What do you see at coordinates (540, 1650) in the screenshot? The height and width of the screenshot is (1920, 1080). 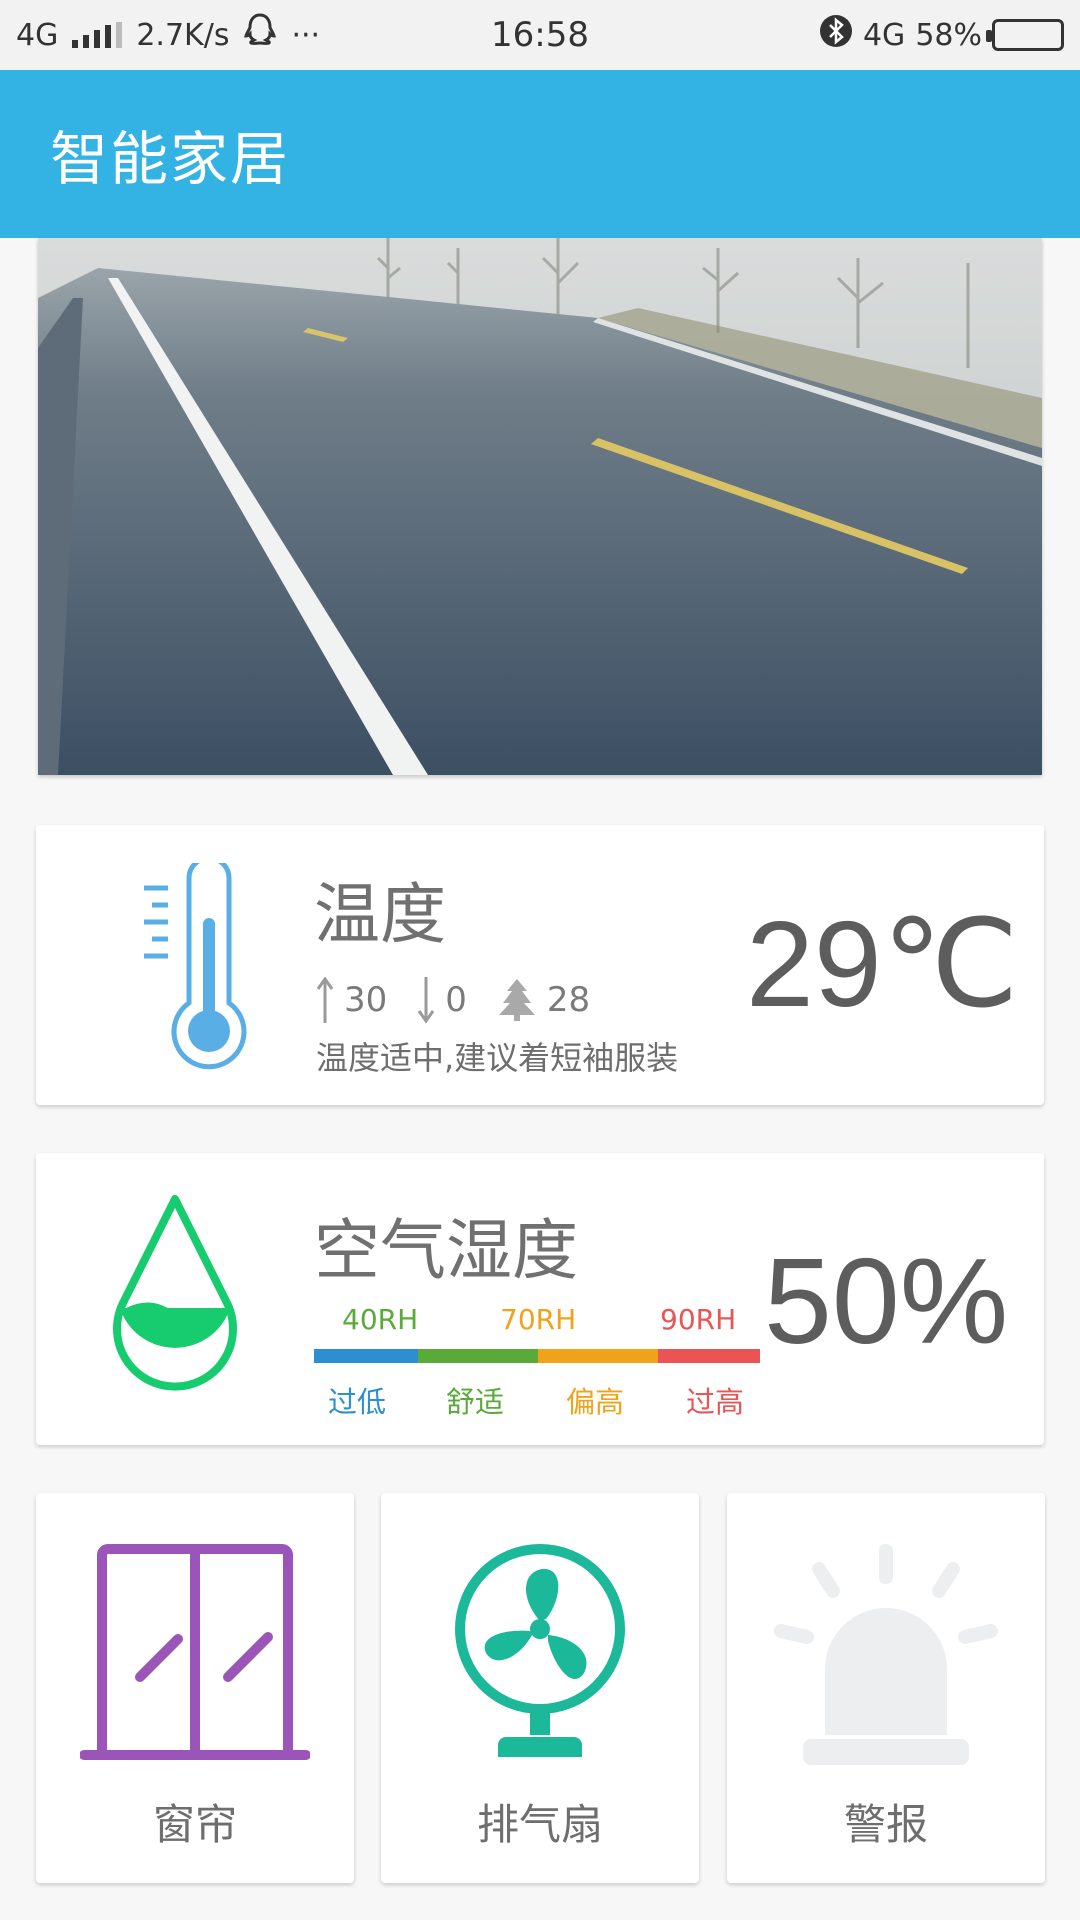 I see `fan-icon` at bounding box center [540, 1650].